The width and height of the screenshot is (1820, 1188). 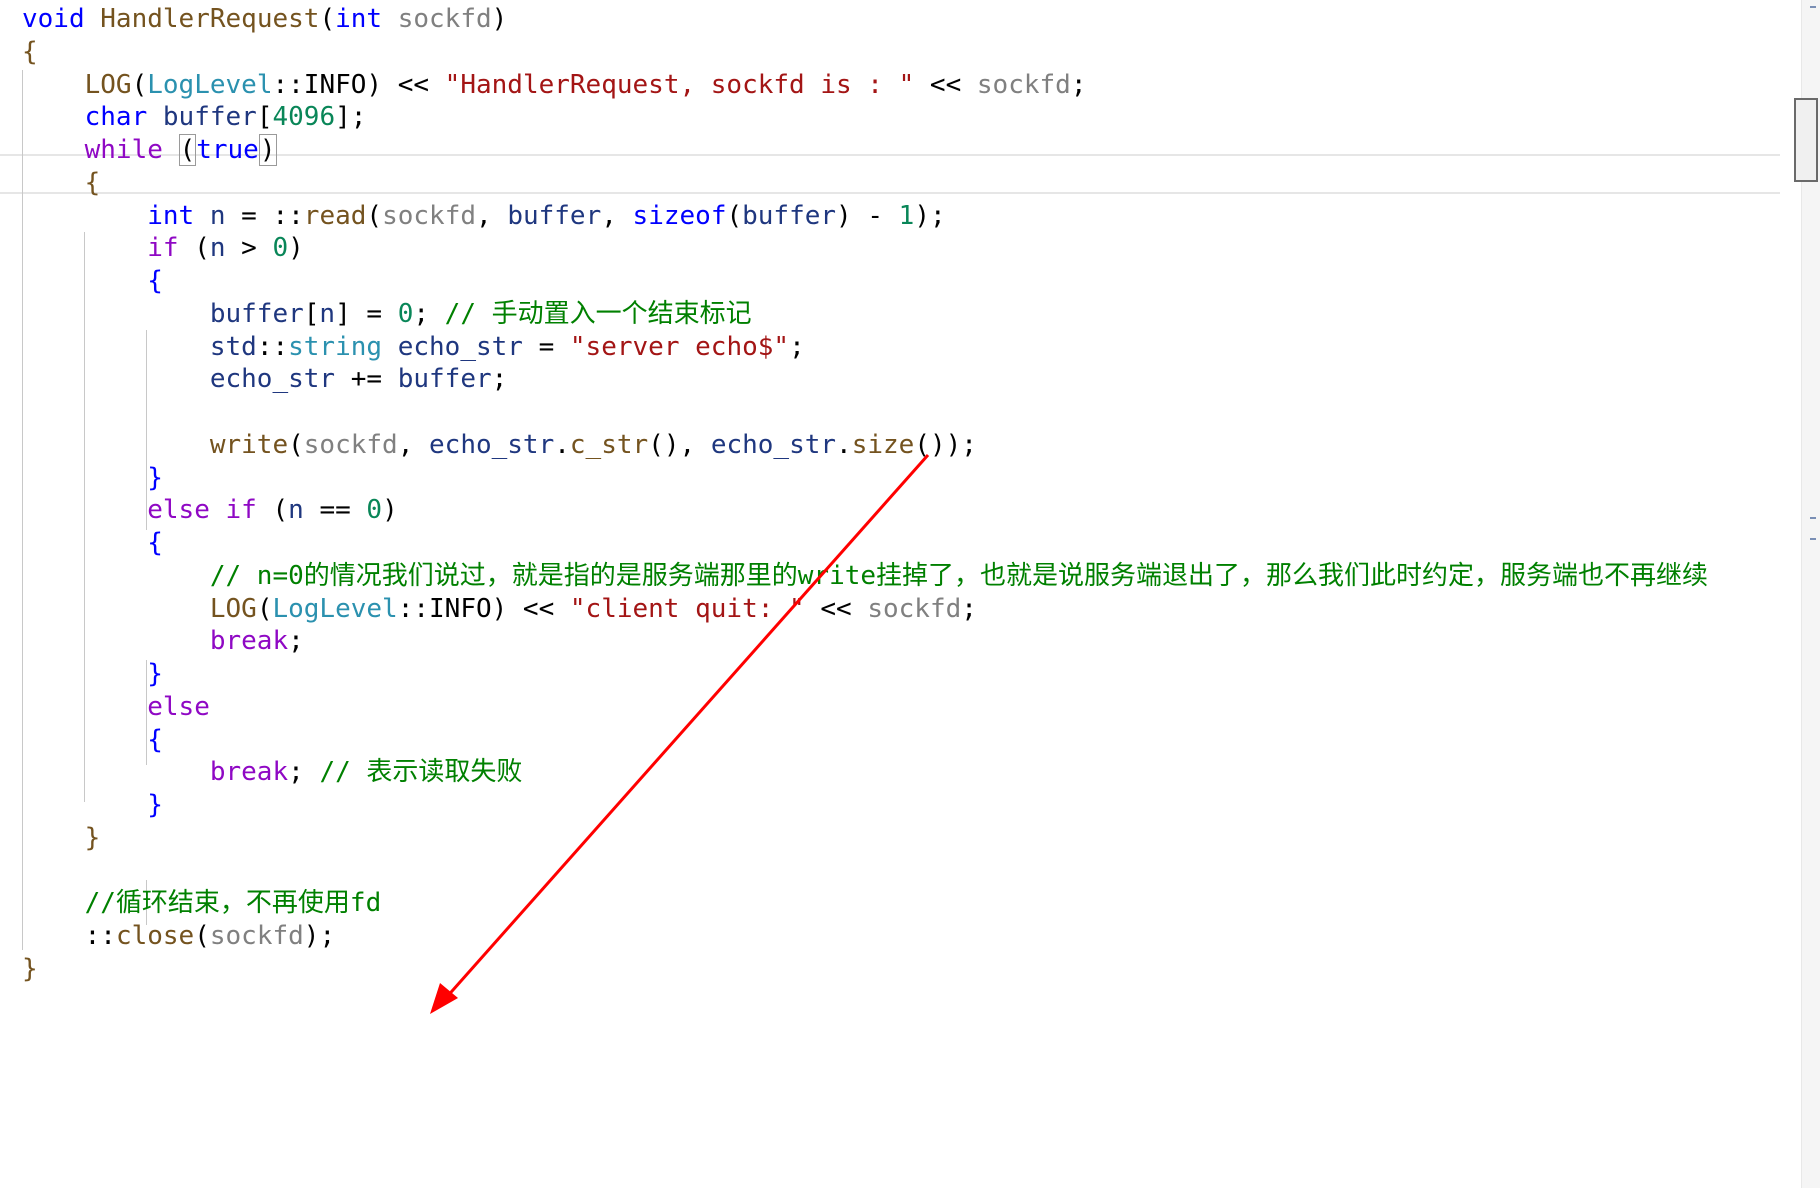 I want to click on scrollbar-thumb, so click(x=1806, y=140).